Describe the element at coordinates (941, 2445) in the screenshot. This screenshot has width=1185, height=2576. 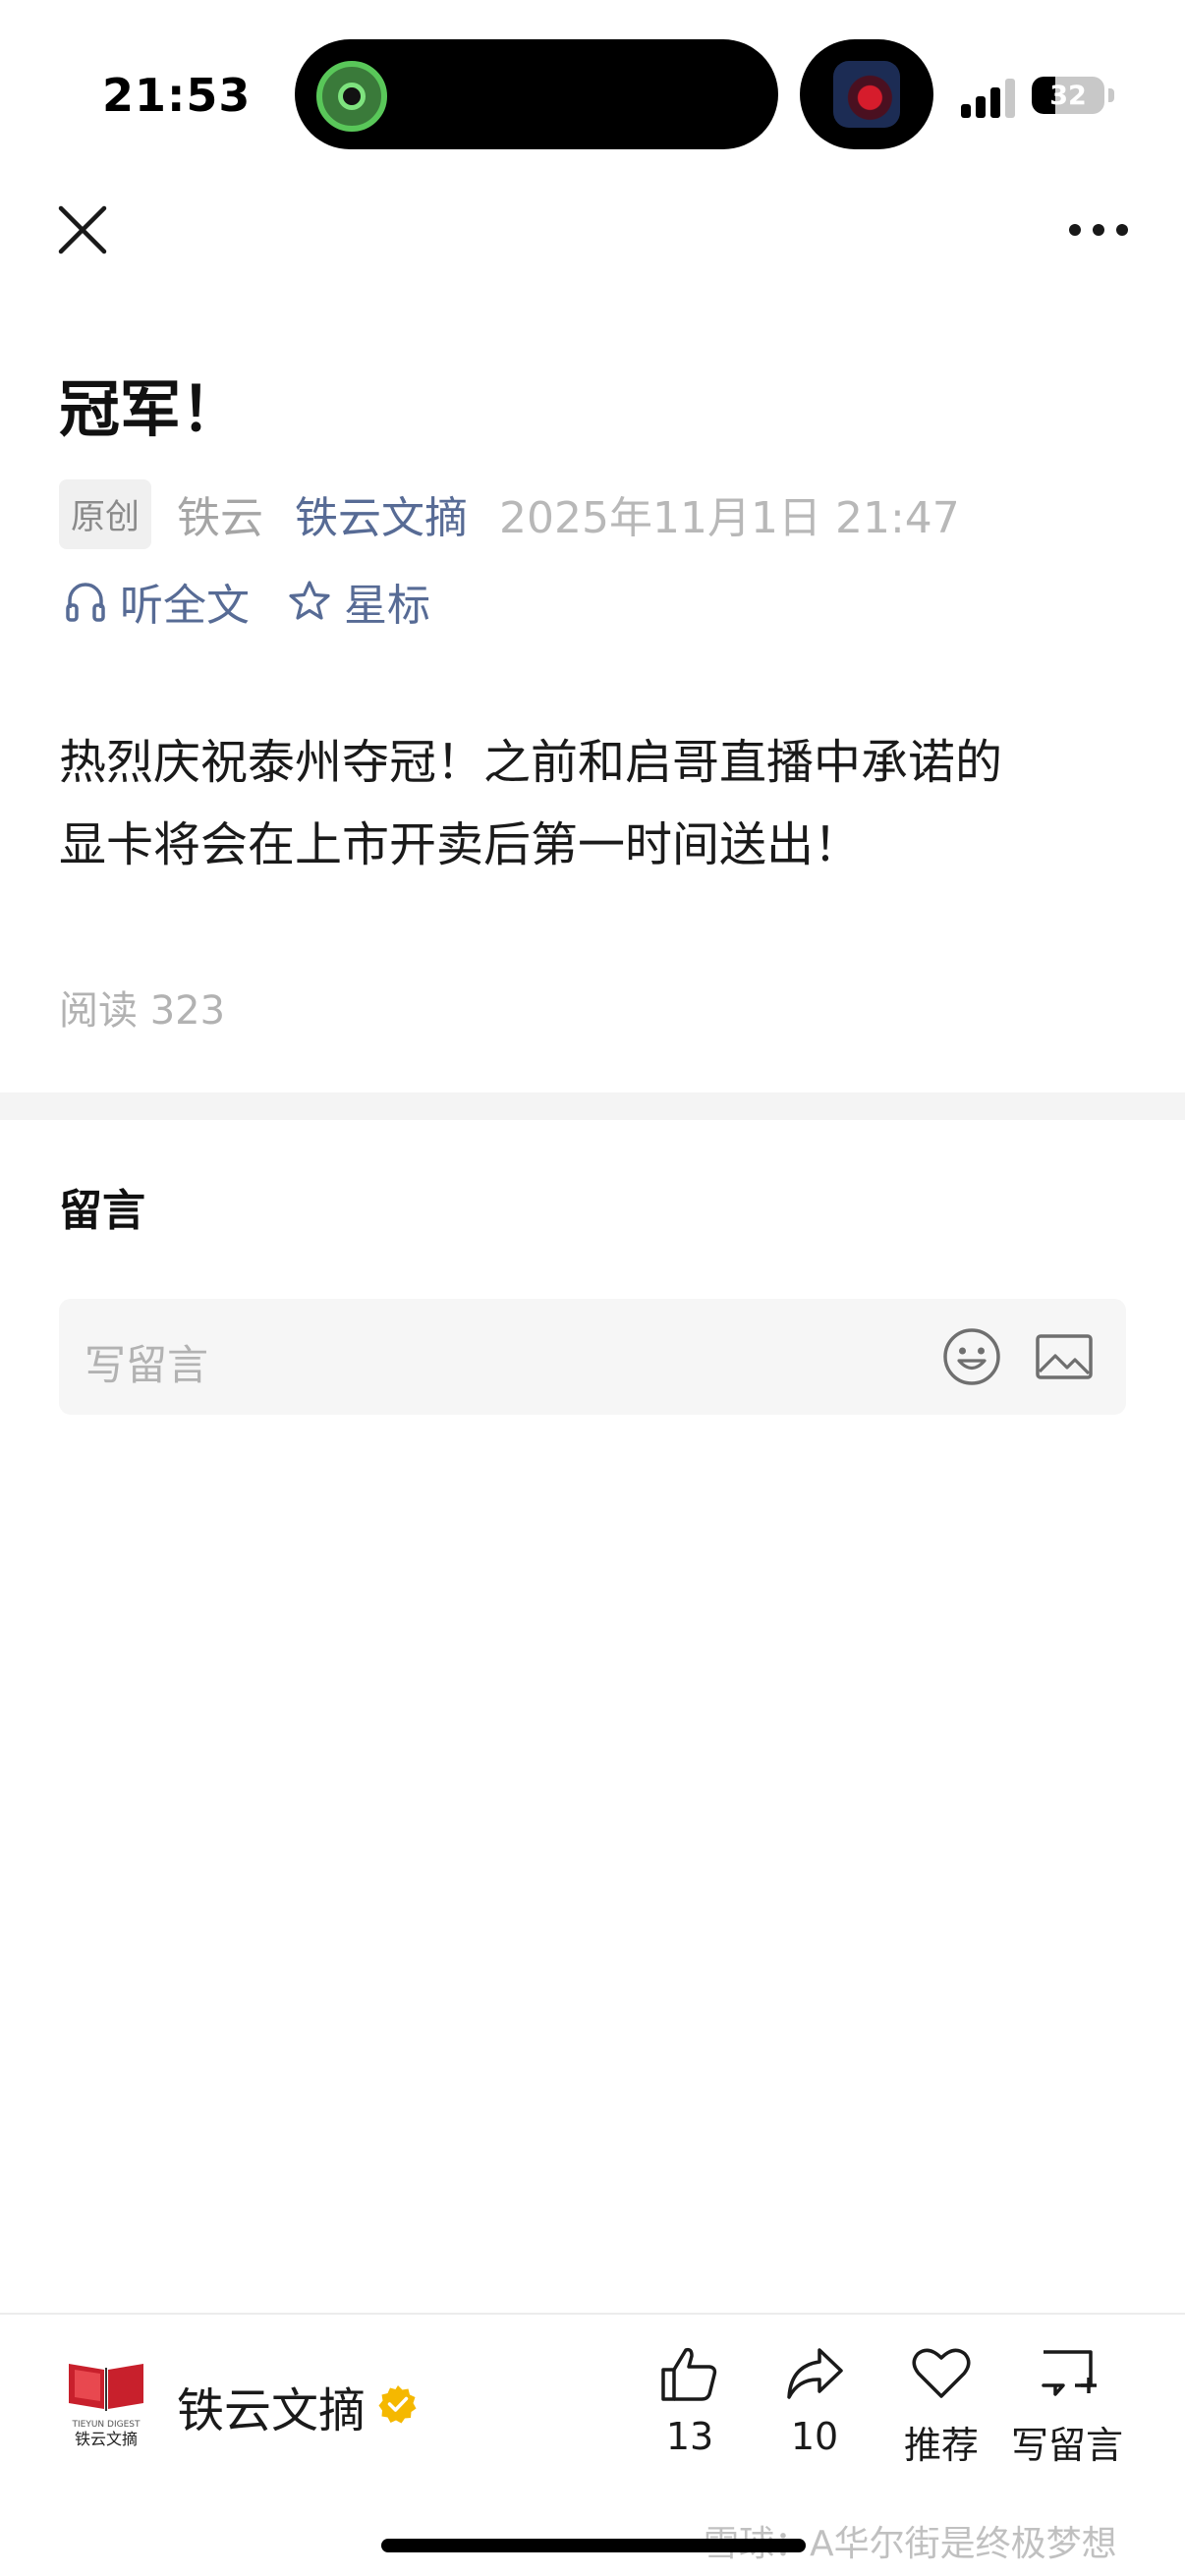
I see `recommend-label: 推荐` at that location.